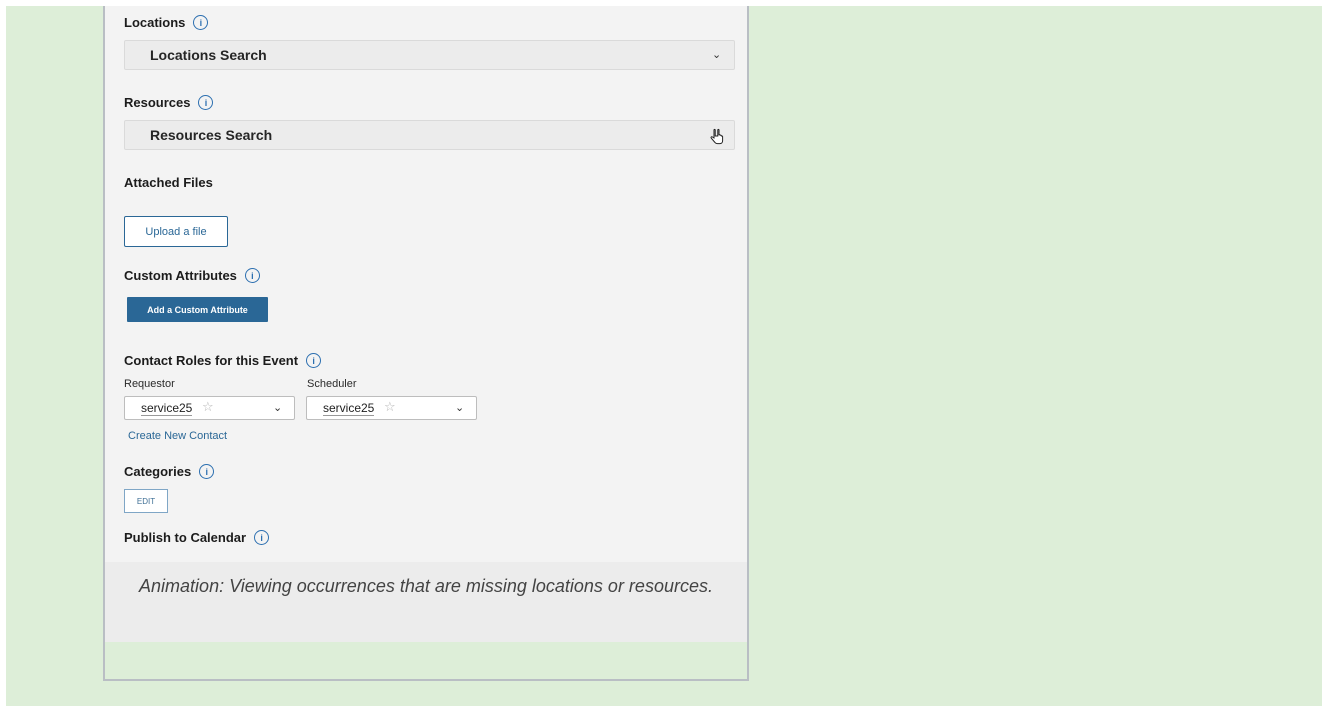 Image resolution: width=1326 pixels, height=709 pixels. What do you see at coordinates (211, 135) in the screenshot?
I see `resources-search-text: Resources Search` at bounding box center [211, 135].